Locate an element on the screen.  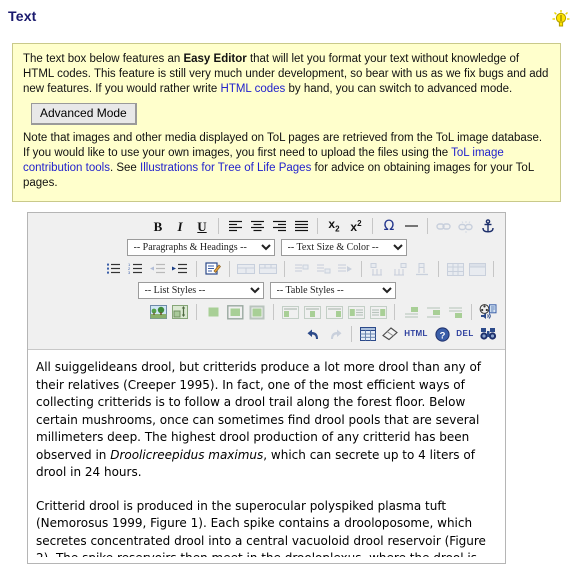
special-character-button: Ω is located at coordinates (389, 226).